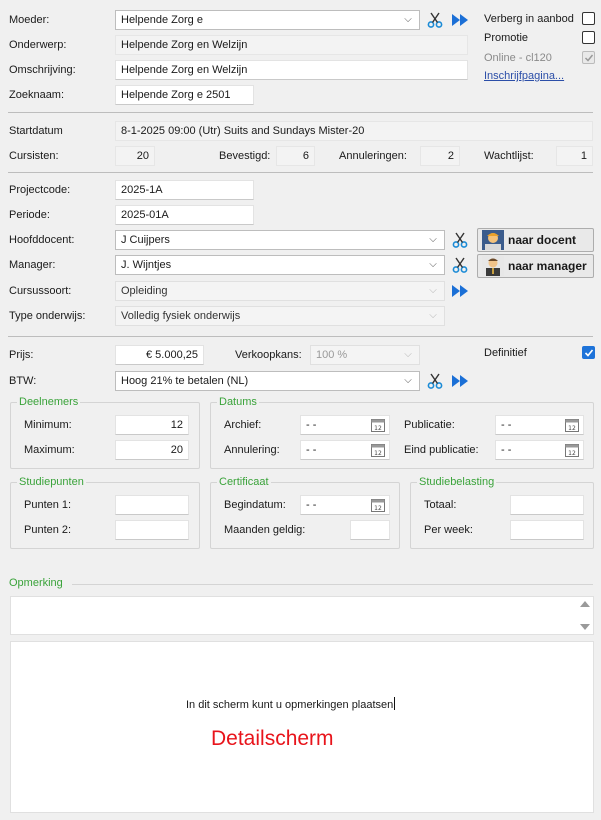 The height and width of the screenshot is (820, 601). What do you see at coordinates (265, 530) in the screenshot?
I see `maanden-geldig-label: Maanden geldig:` at bounding box center [265, 530].